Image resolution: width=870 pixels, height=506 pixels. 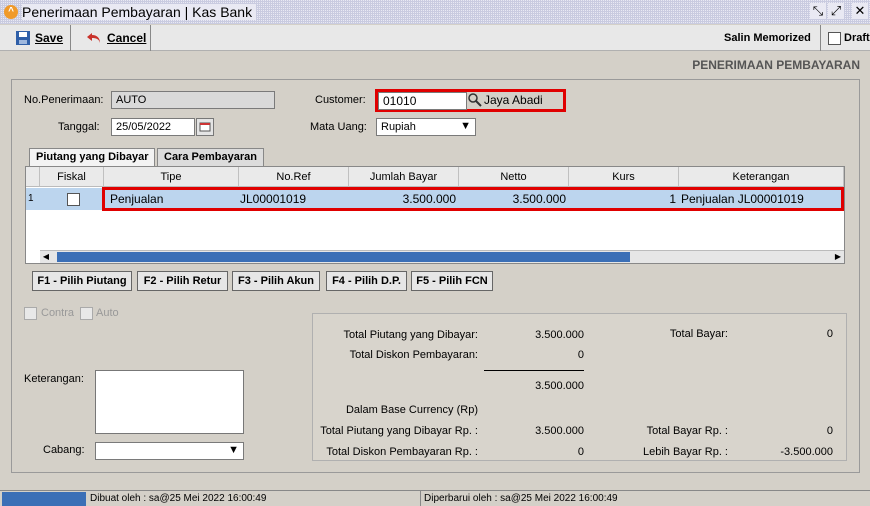 I want to click on cancel-label: Cancel, so click(x=127, y=38).